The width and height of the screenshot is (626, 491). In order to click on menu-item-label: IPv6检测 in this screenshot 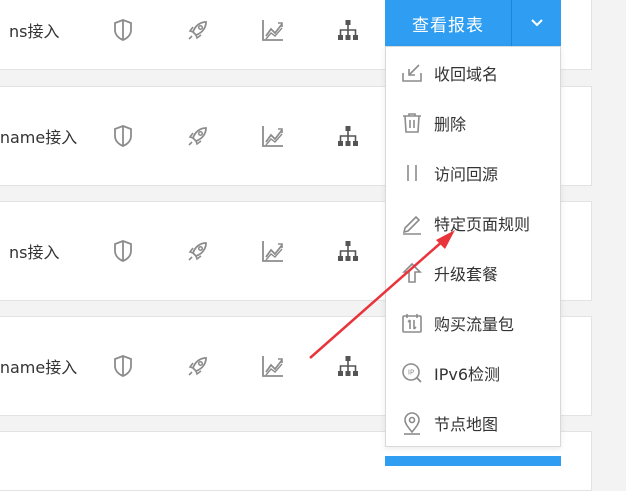, I will do `click(467, 374)`.